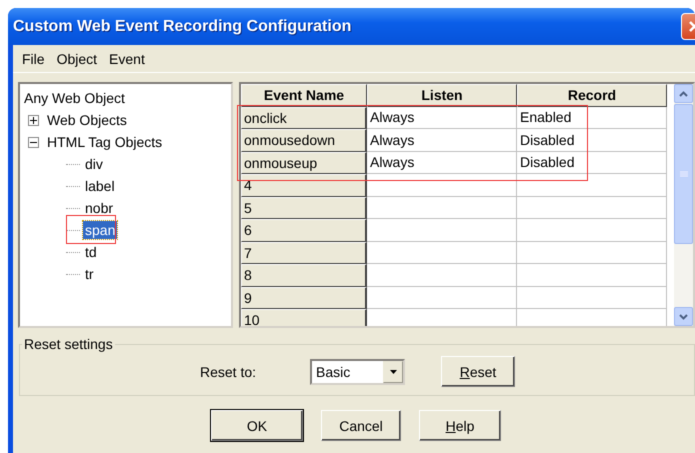 The width and height of the screenshot is (695, 453). I want to click on row-header: onmousedown, so click(304, 140).